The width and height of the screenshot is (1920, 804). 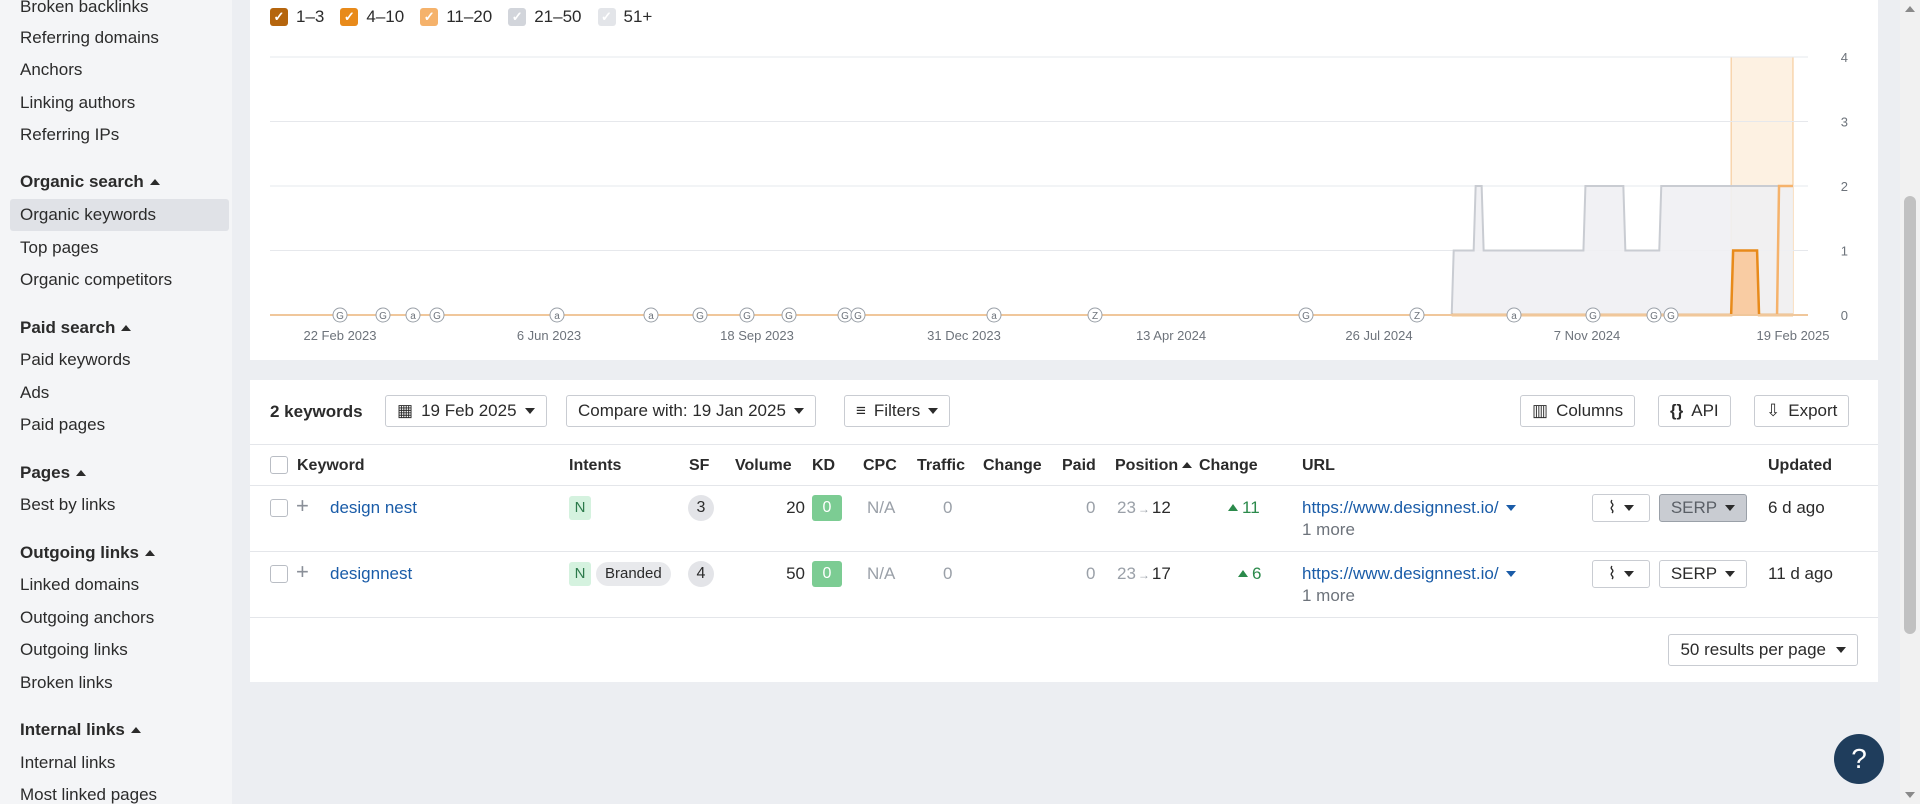 What do you see at coordinates (373, 508) in the screenshot?
I see `keyword-link: design nest` at bounding box center [373, 508].